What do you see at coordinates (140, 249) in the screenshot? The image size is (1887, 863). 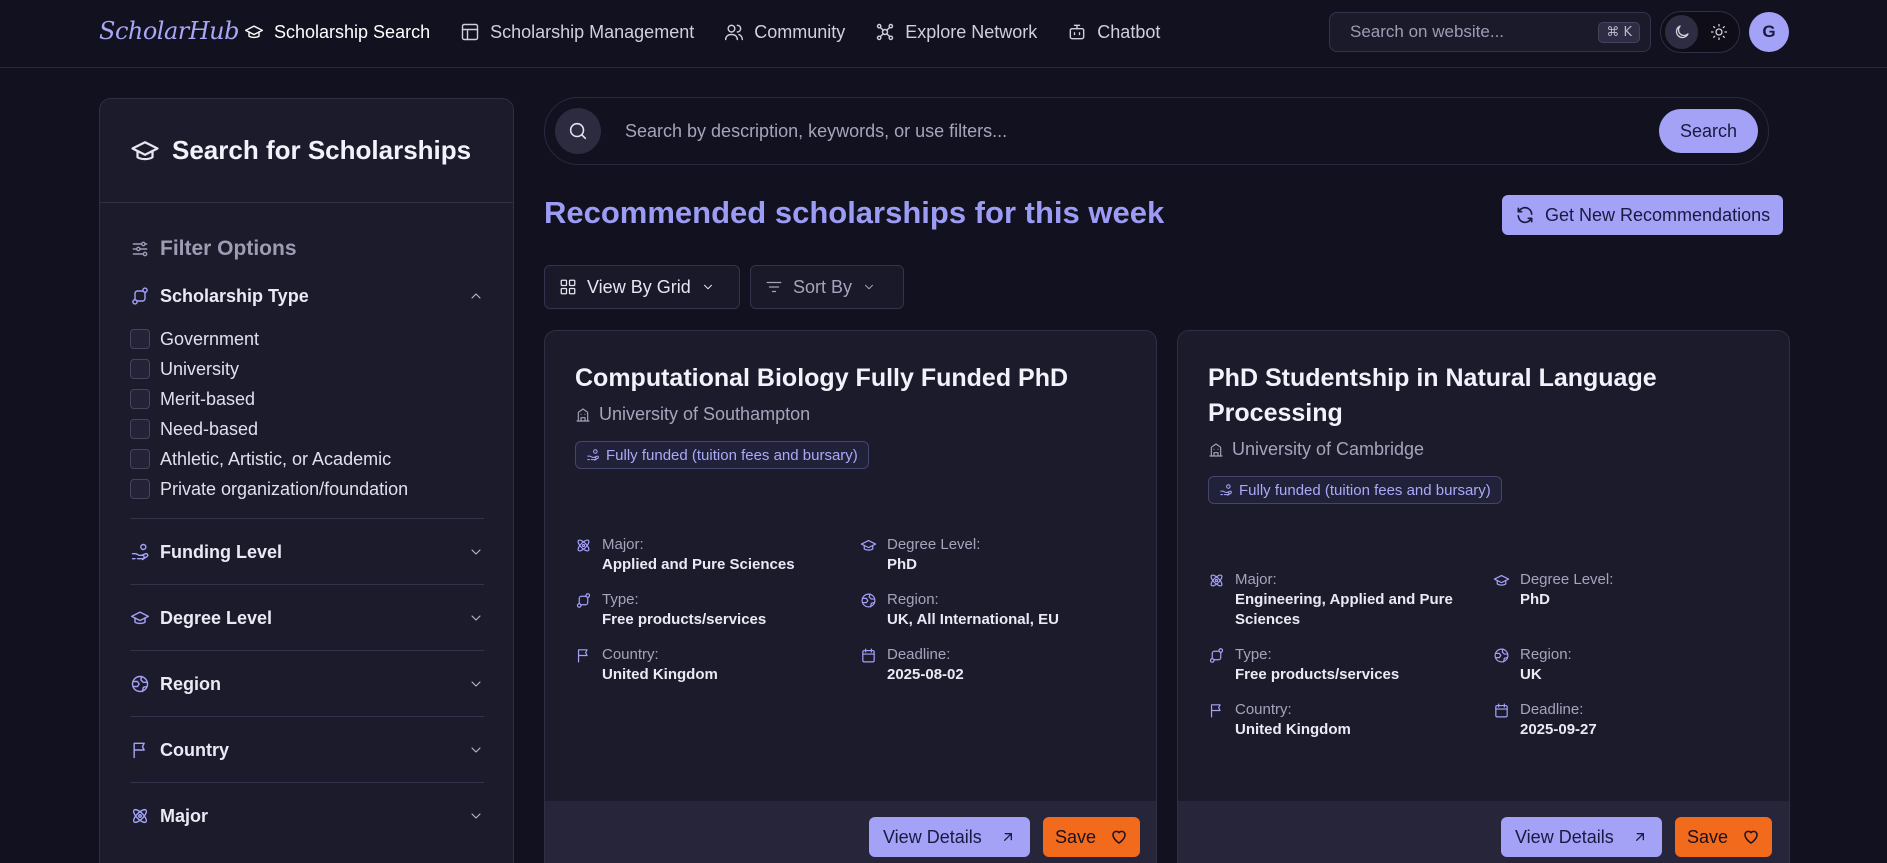 I see `sliders-icon` at bounding box center [140, 249].